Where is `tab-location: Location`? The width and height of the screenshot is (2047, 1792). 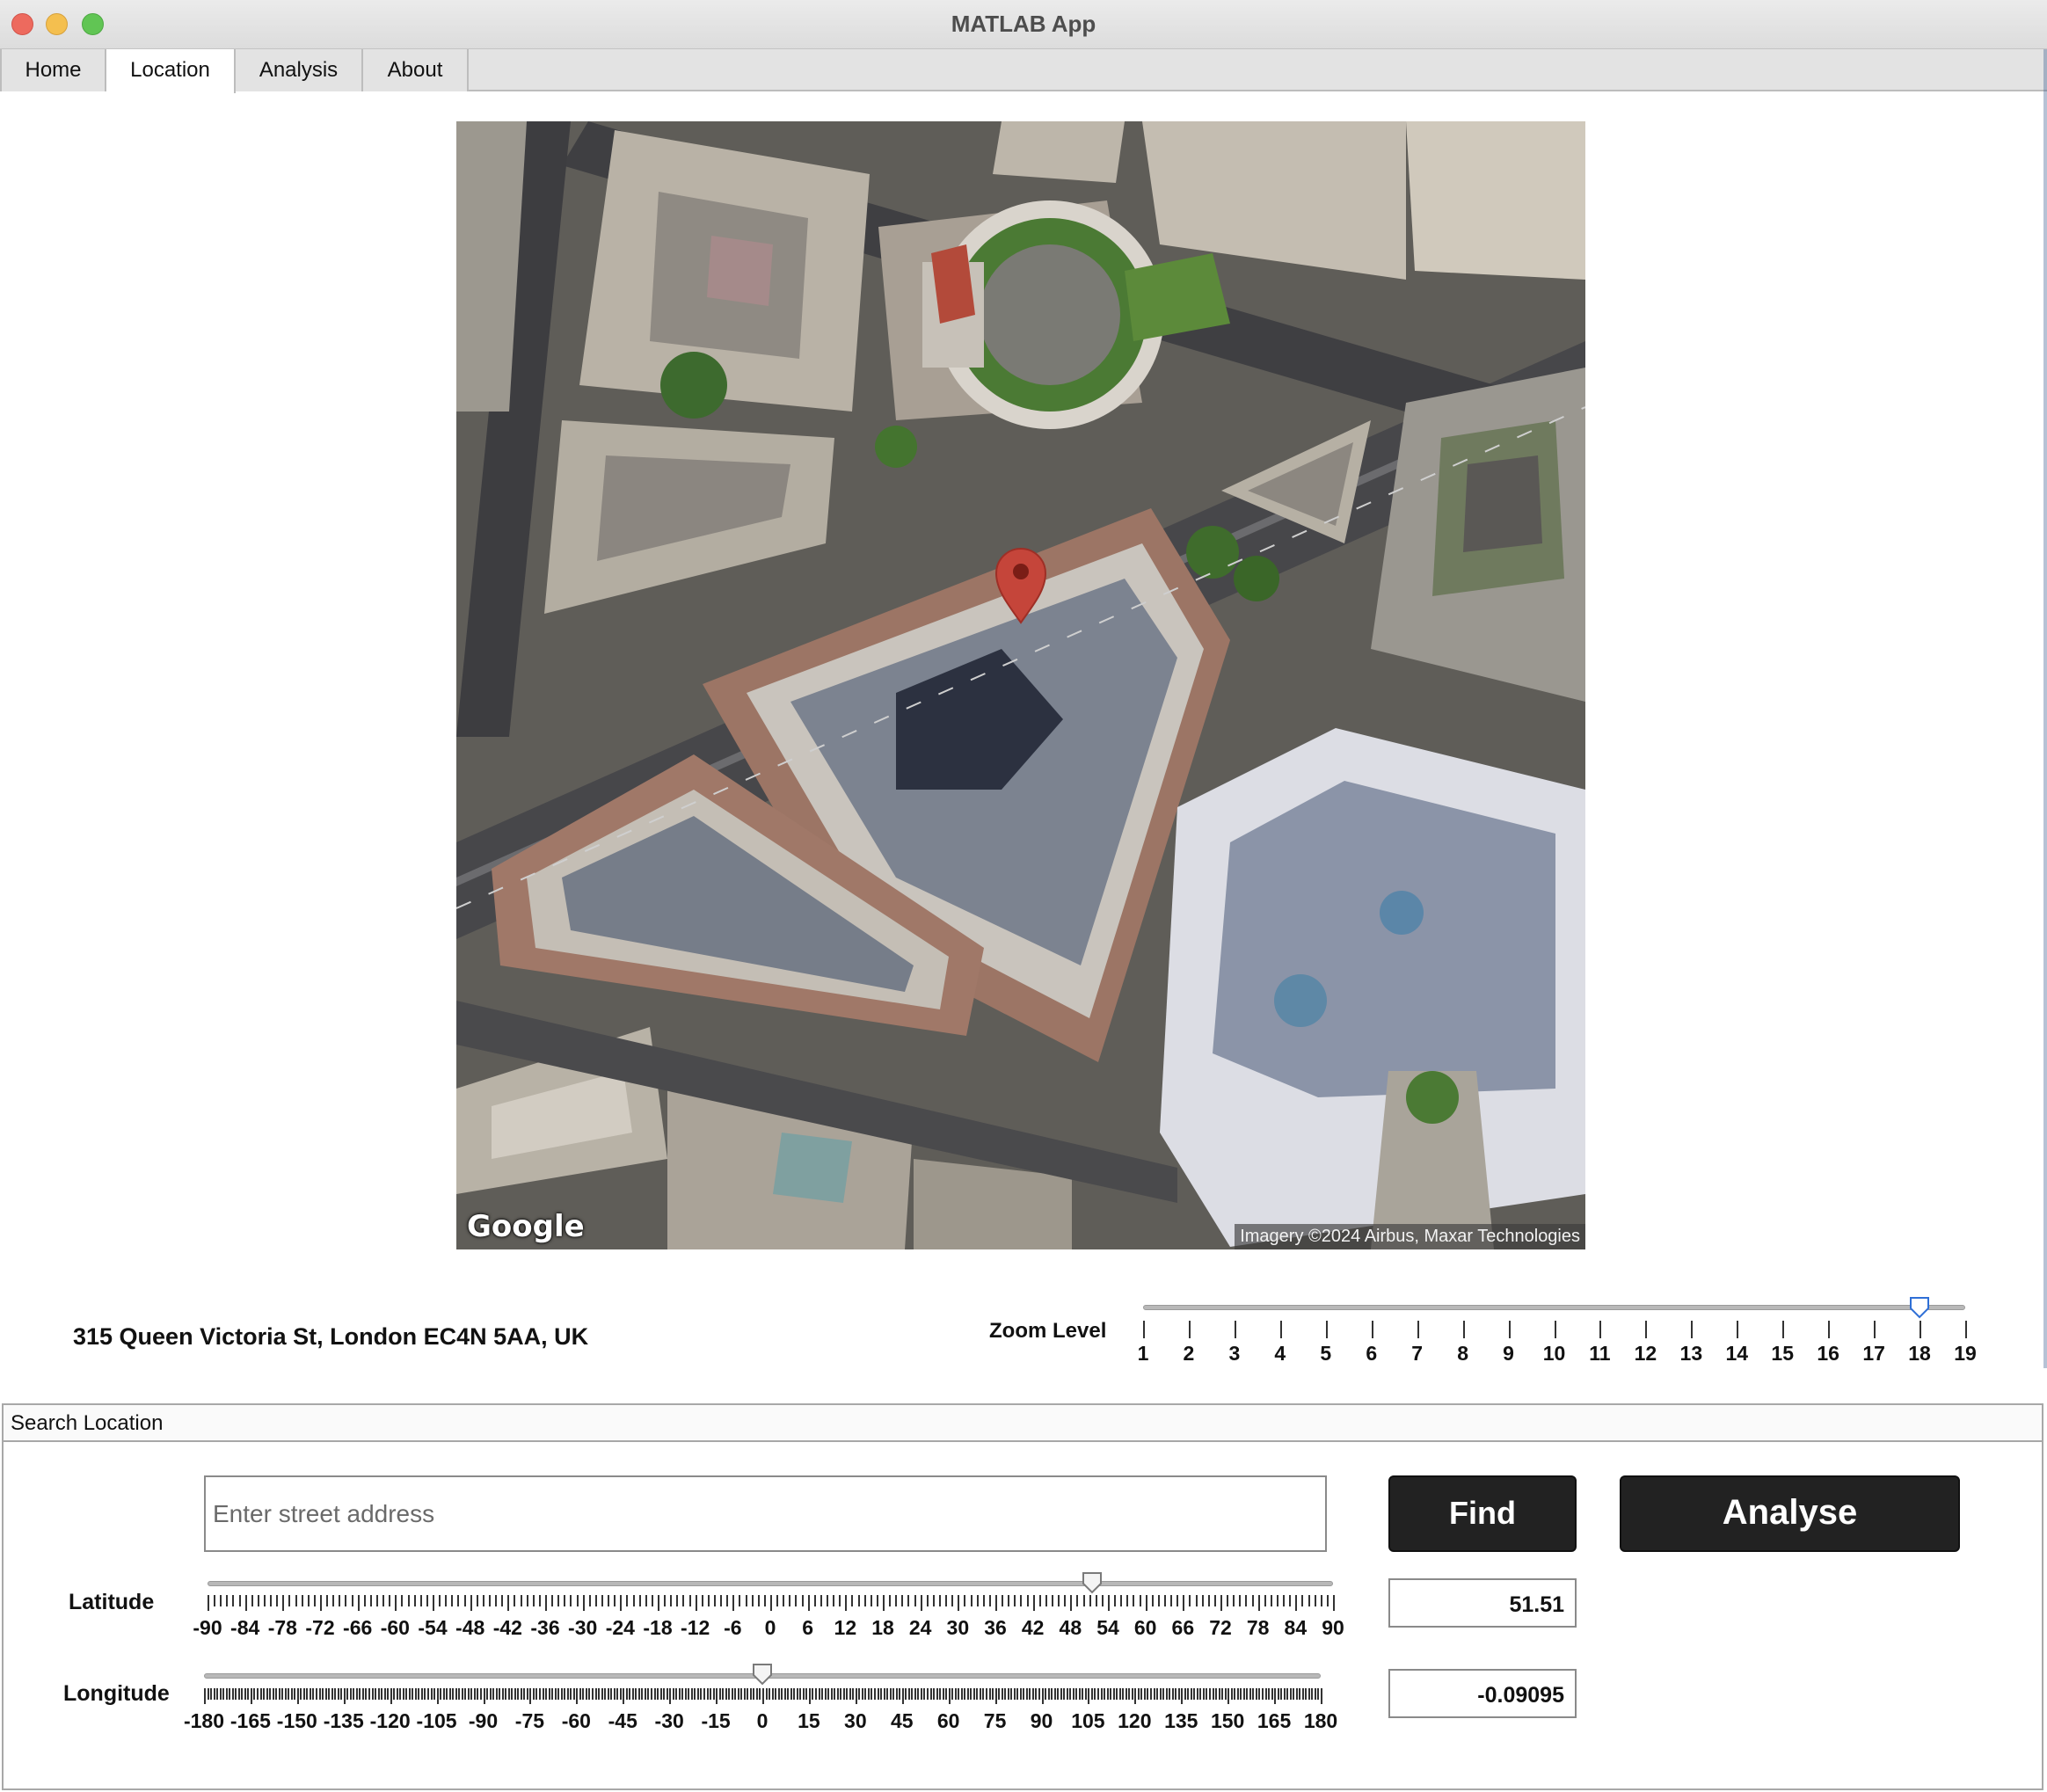 tab-location: Location is located at coordinates (171, 71).